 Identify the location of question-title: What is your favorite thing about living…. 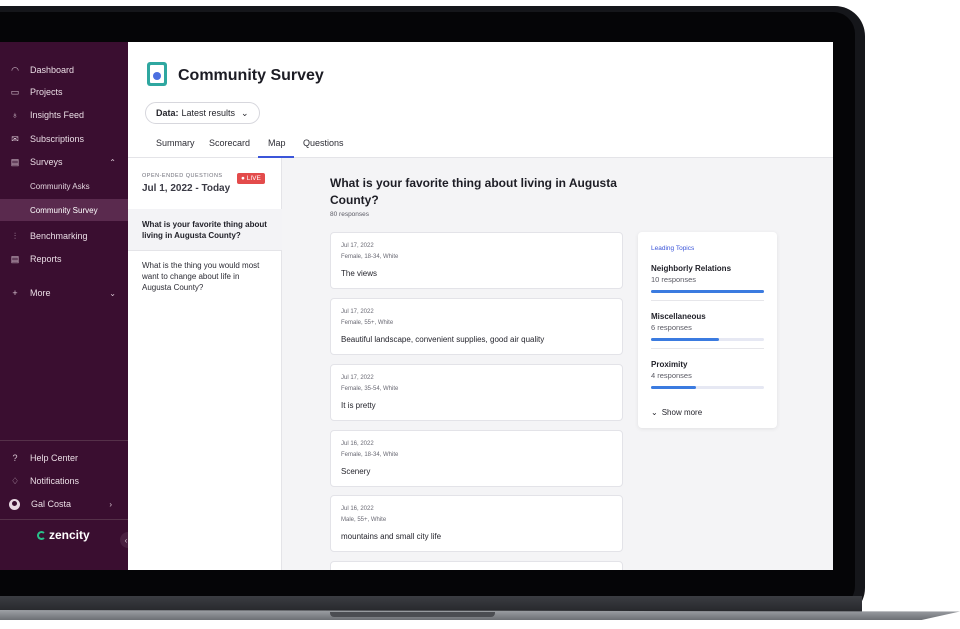
(473, 191).